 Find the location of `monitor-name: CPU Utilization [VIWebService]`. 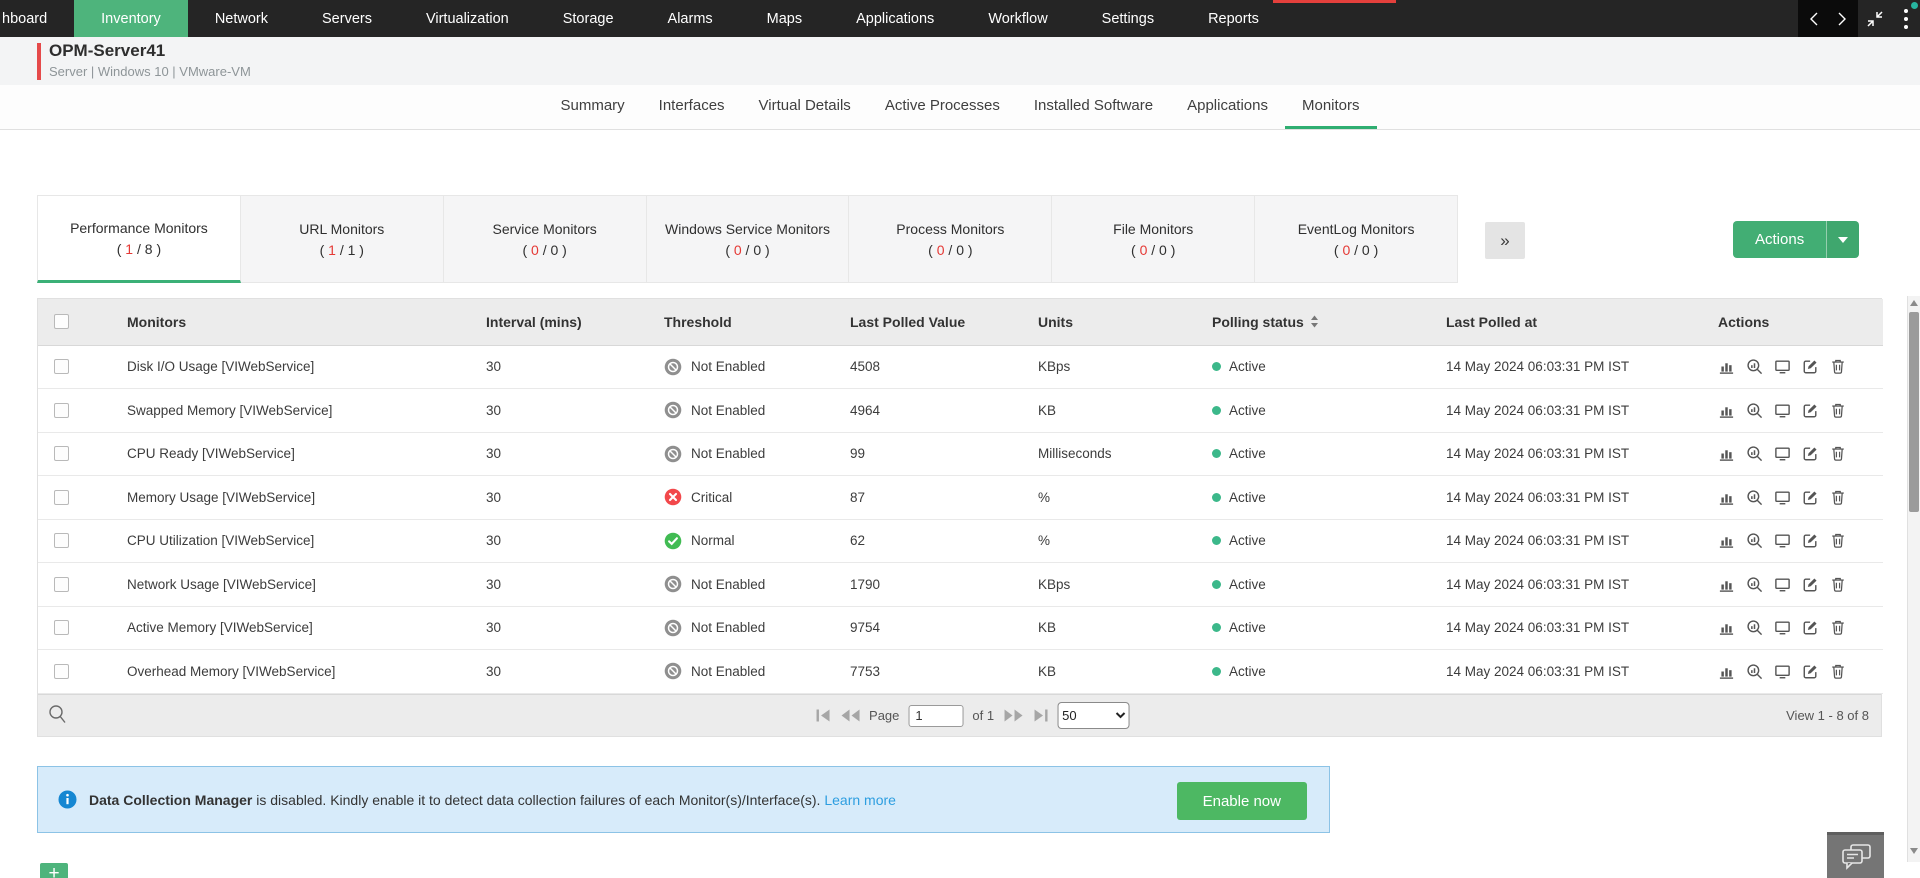

monitor-name: CPU Utilization [VIWebService] is located at coordinates (285, 541).